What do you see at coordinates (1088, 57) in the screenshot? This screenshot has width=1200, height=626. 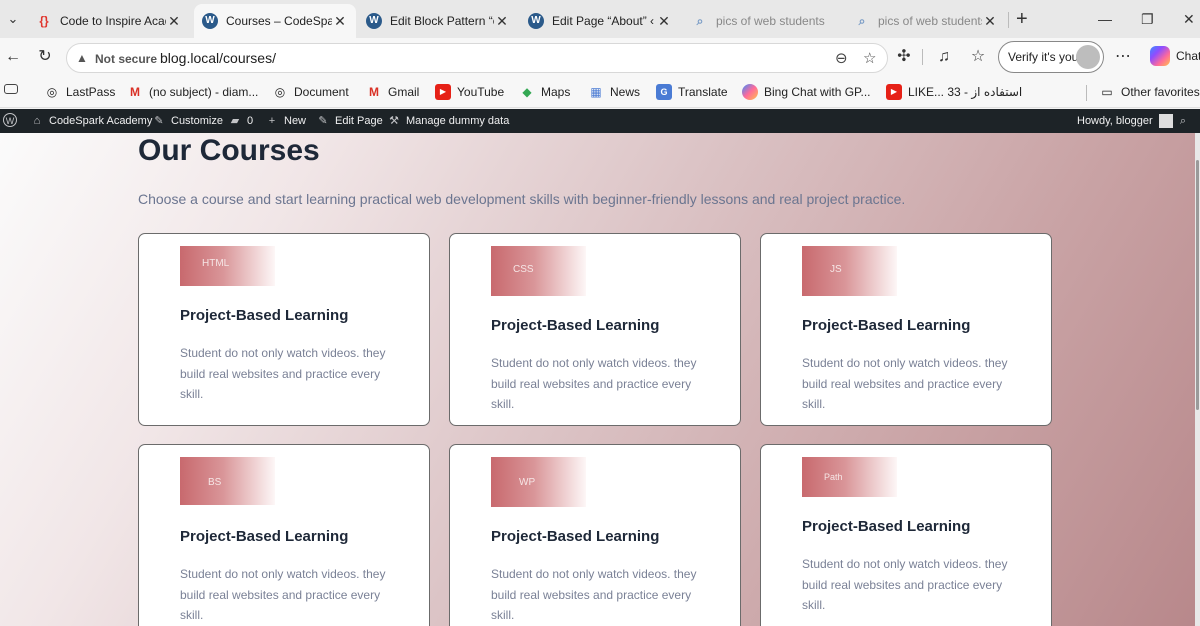 I see `avatar` at bounding box center [1088, 57].